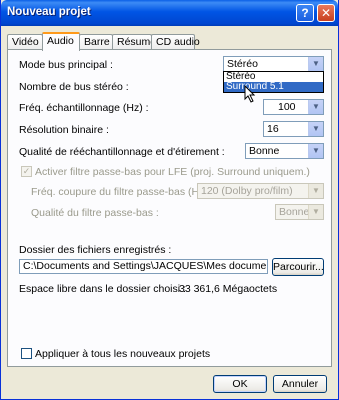 The width and height of the screenshot is (339, 400). Describe the element at coordinates (102, 289) in the screenshot. I see `free-space-label: Espace libre dans le dossier choisi :` at that location.